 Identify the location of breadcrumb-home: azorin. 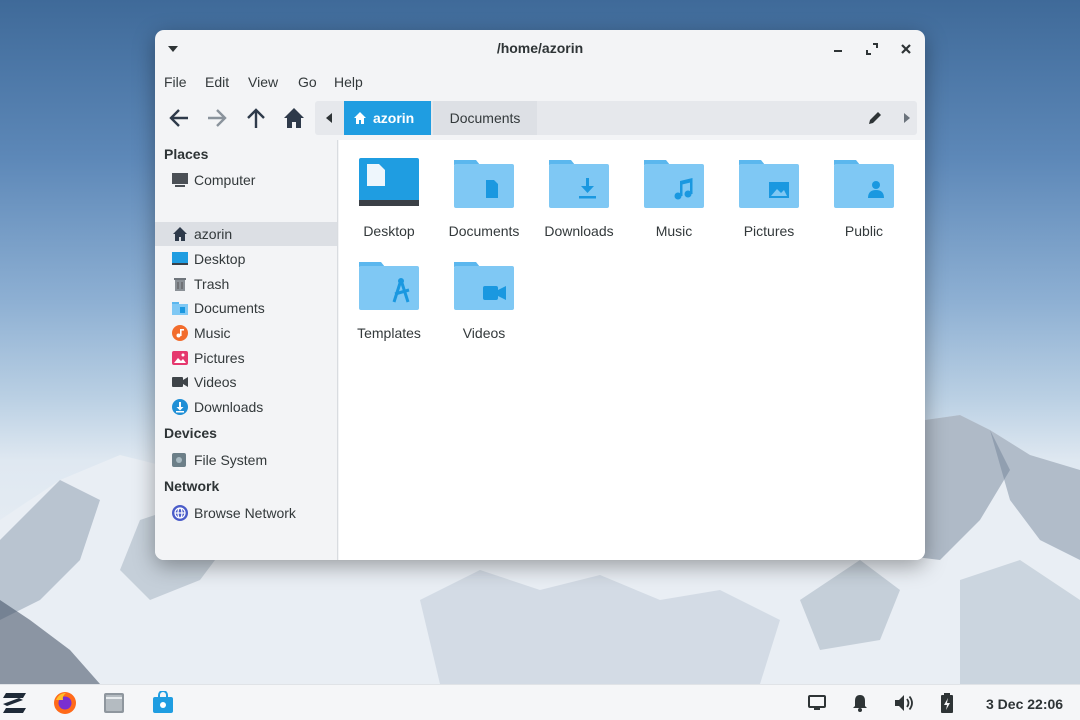
(387, 118).